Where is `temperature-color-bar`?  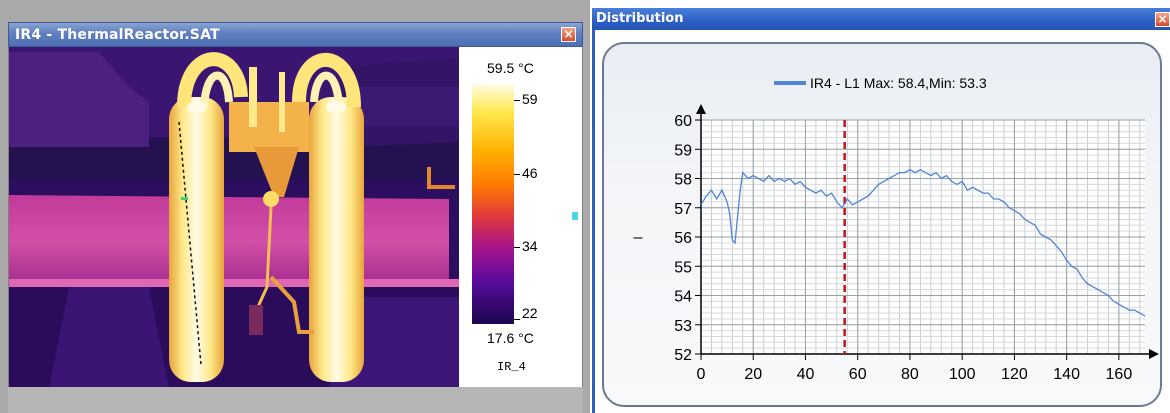 temperature-color-bar is located at coordinates (493, 204).